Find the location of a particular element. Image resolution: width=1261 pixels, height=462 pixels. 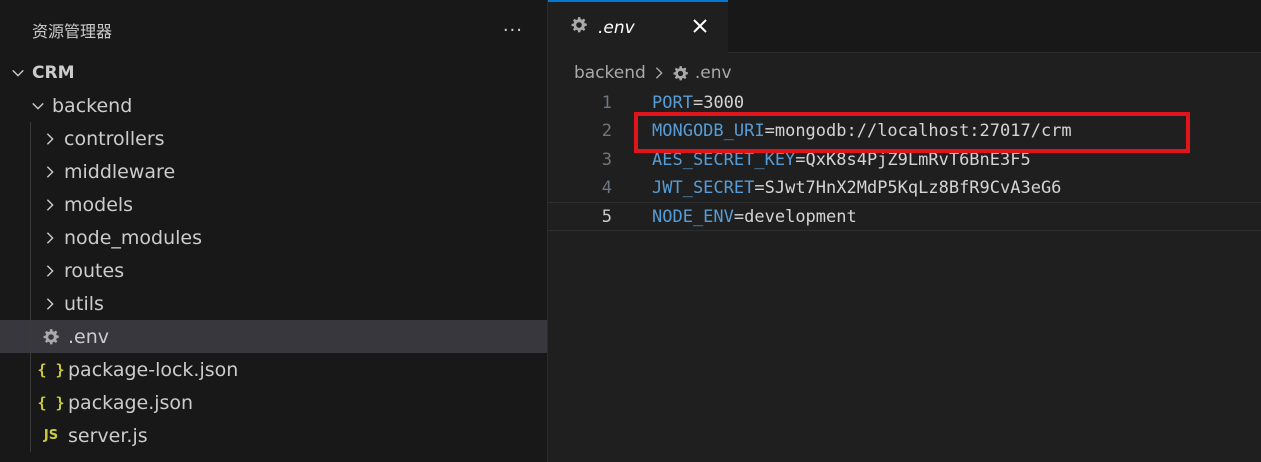

tree-item-controllers: controllers is located at coordinates (273, 138).